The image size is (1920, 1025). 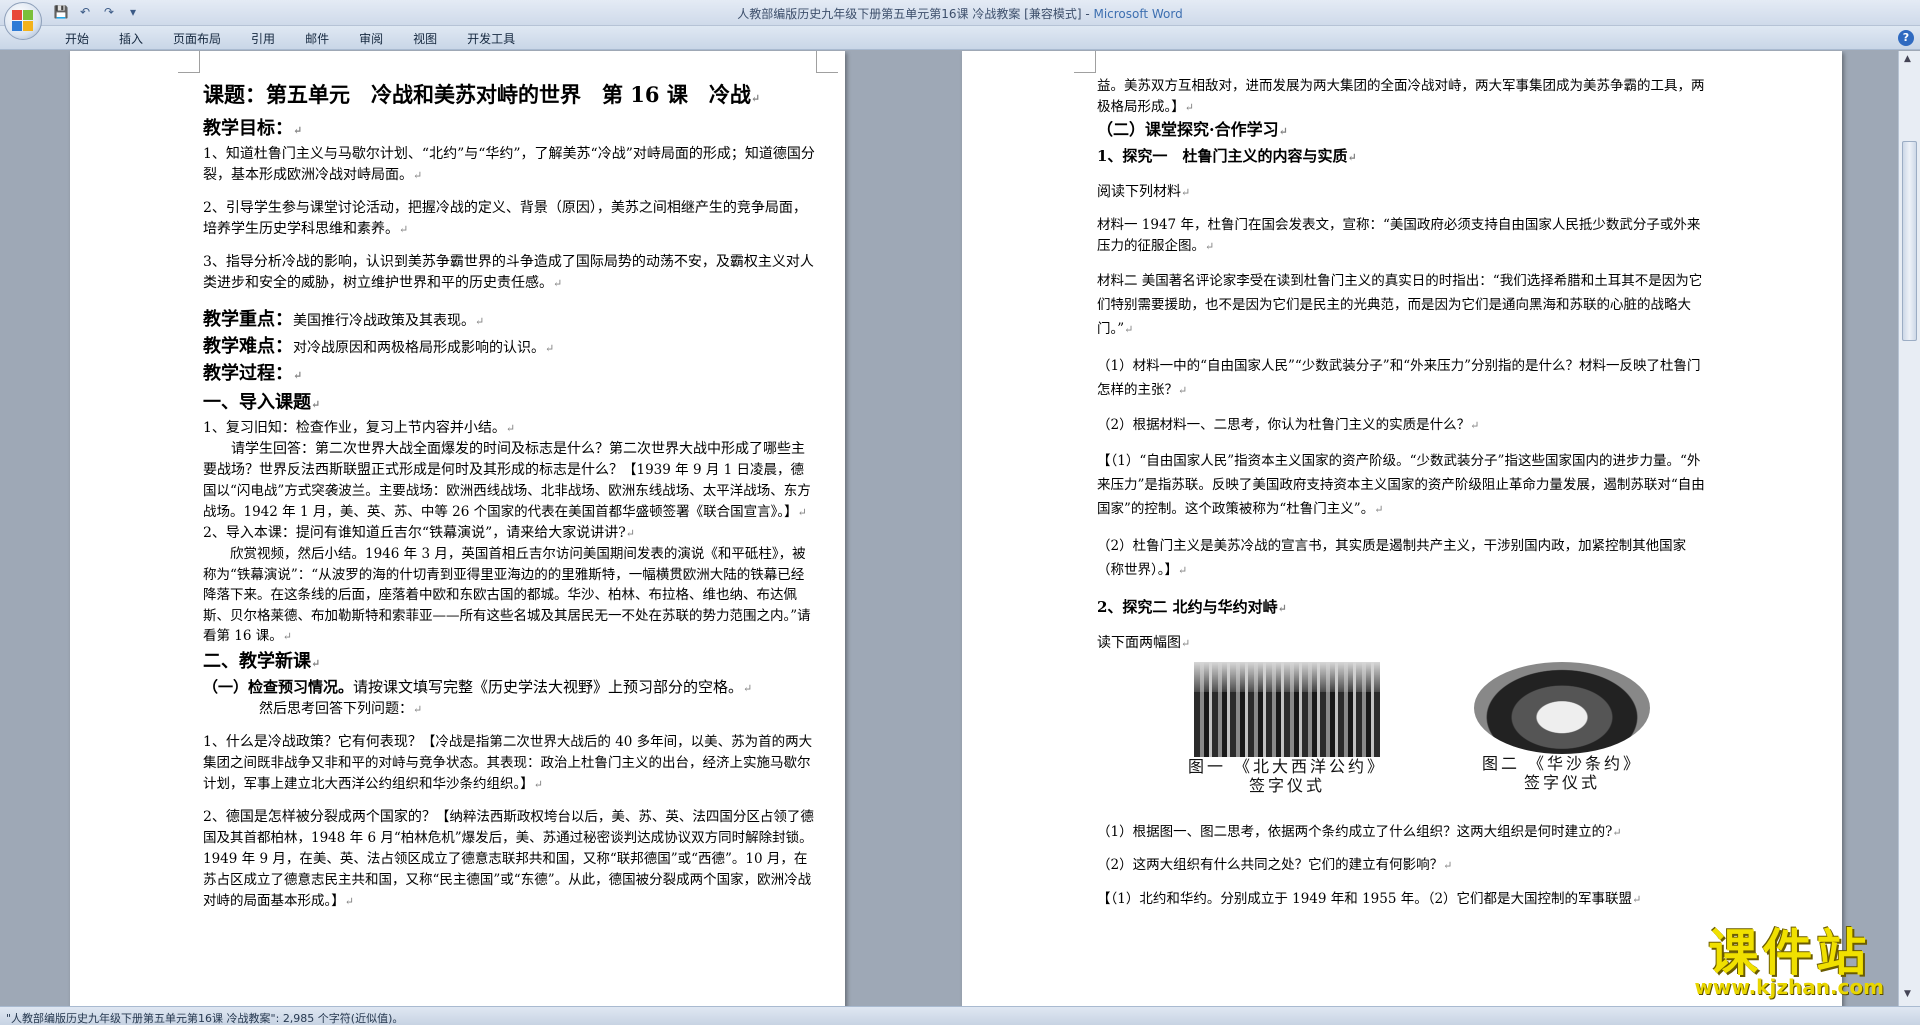 I want to click on tab-review: 审阅, so click(x=371, y=39).